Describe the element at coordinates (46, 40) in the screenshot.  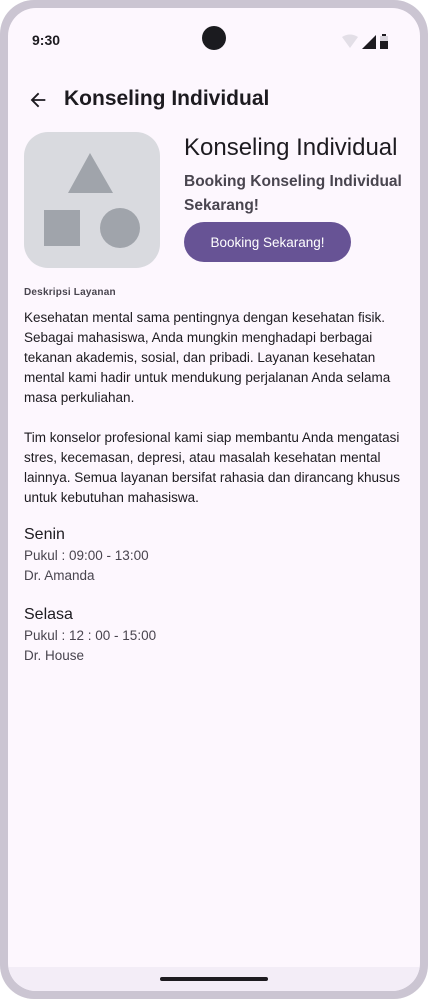
I see `status-time: 9:30` at that location.